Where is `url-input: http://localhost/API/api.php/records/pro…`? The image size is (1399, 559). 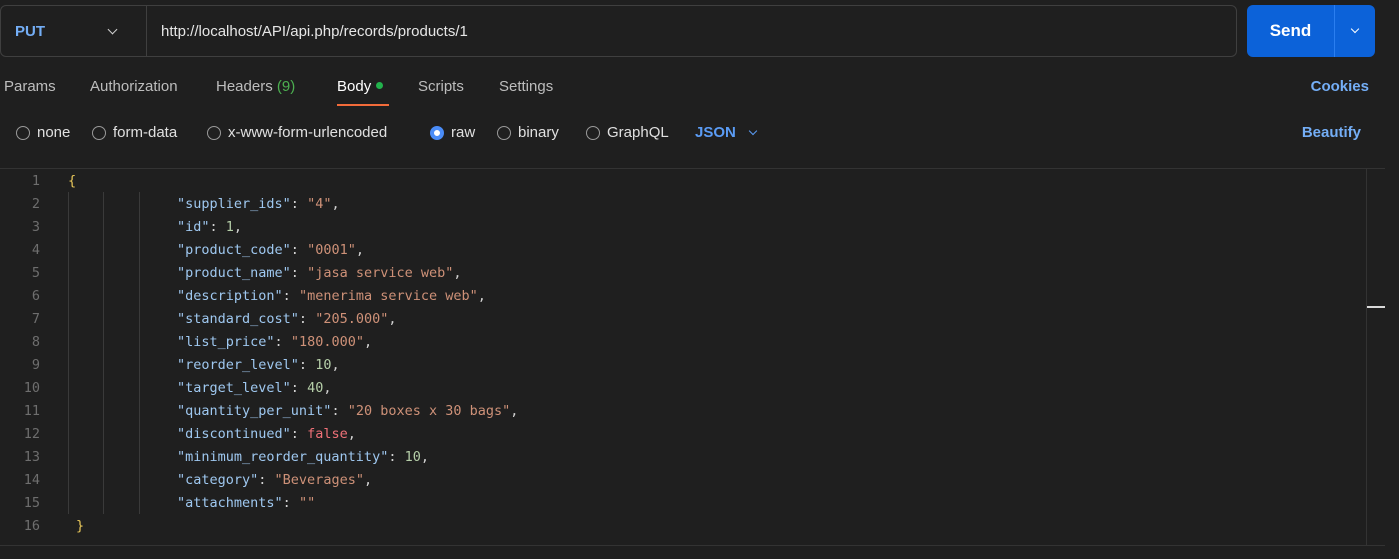 url-input: http://localhost/API/api.php/records/pro… is located at coordinates (307, 31).